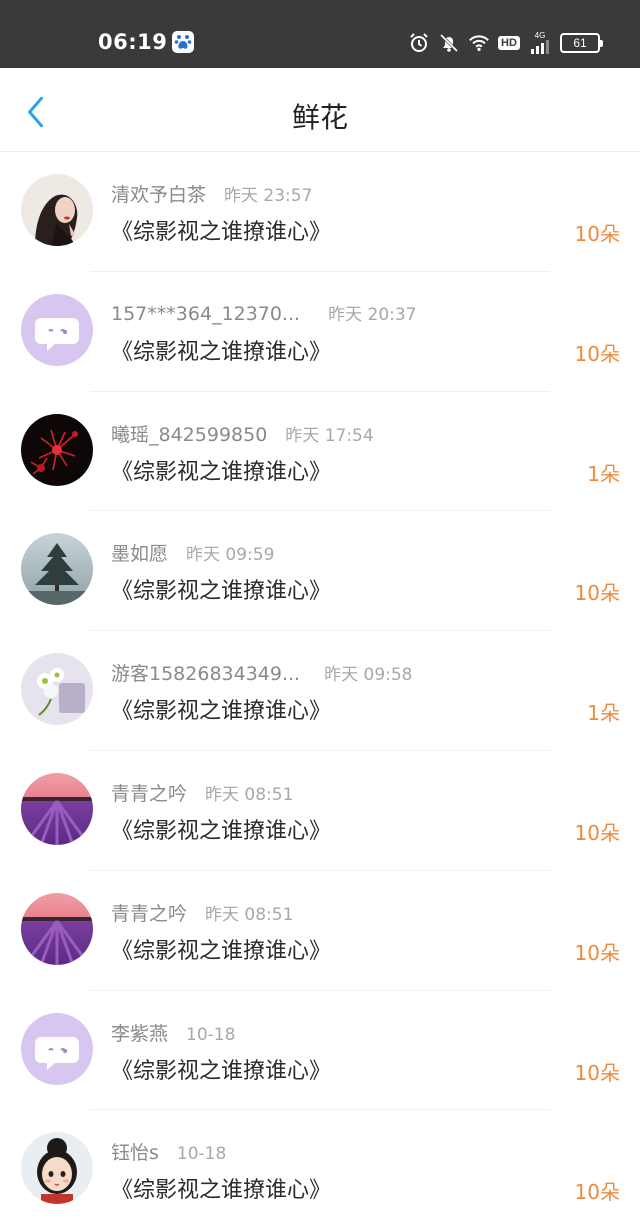 The width and height of the screenshot is (640, 1223). I want to click on wifi-icon, so click(479, 43).